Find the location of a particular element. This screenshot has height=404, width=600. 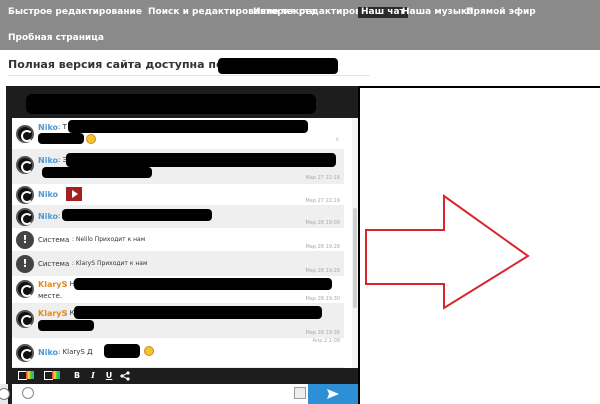

color-palette-icon is located at coordinates (30, 375).